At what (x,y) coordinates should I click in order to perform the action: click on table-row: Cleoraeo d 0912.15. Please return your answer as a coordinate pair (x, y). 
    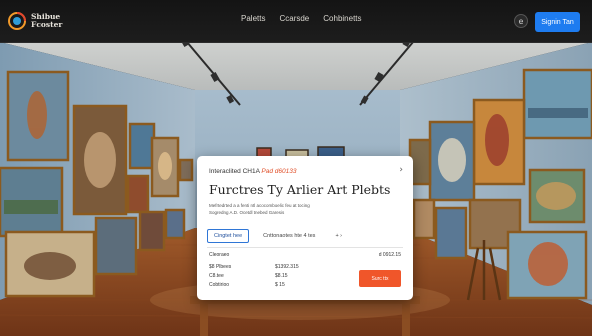
    Looking at the image, I should click on (305, 256).